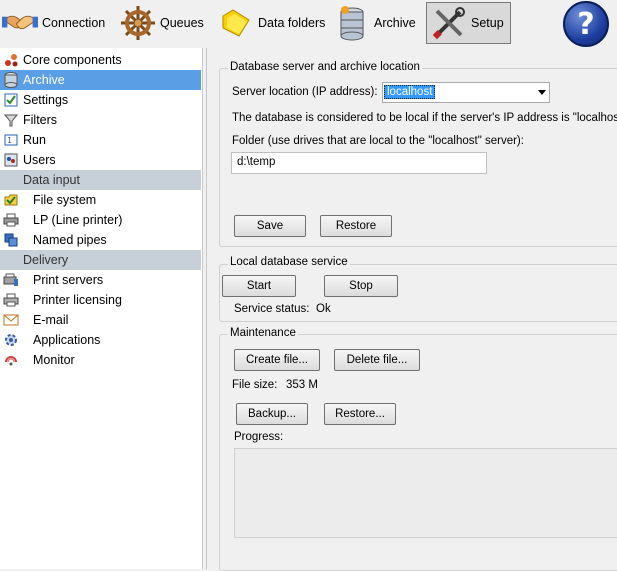 This screenshot has height=571, width=617. I want to click on named-pipes-icon, so click(11, 240).